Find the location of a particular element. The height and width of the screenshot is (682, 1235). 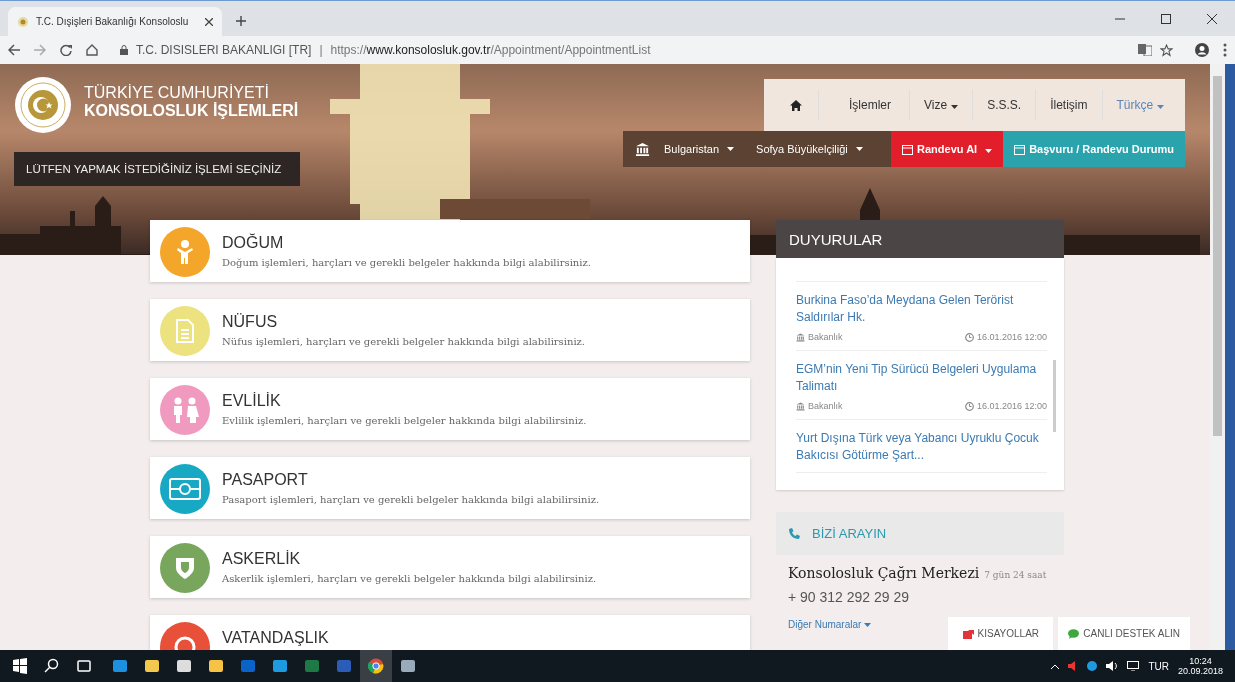

chevron-up-icon is located at coordinates (1055, 666).